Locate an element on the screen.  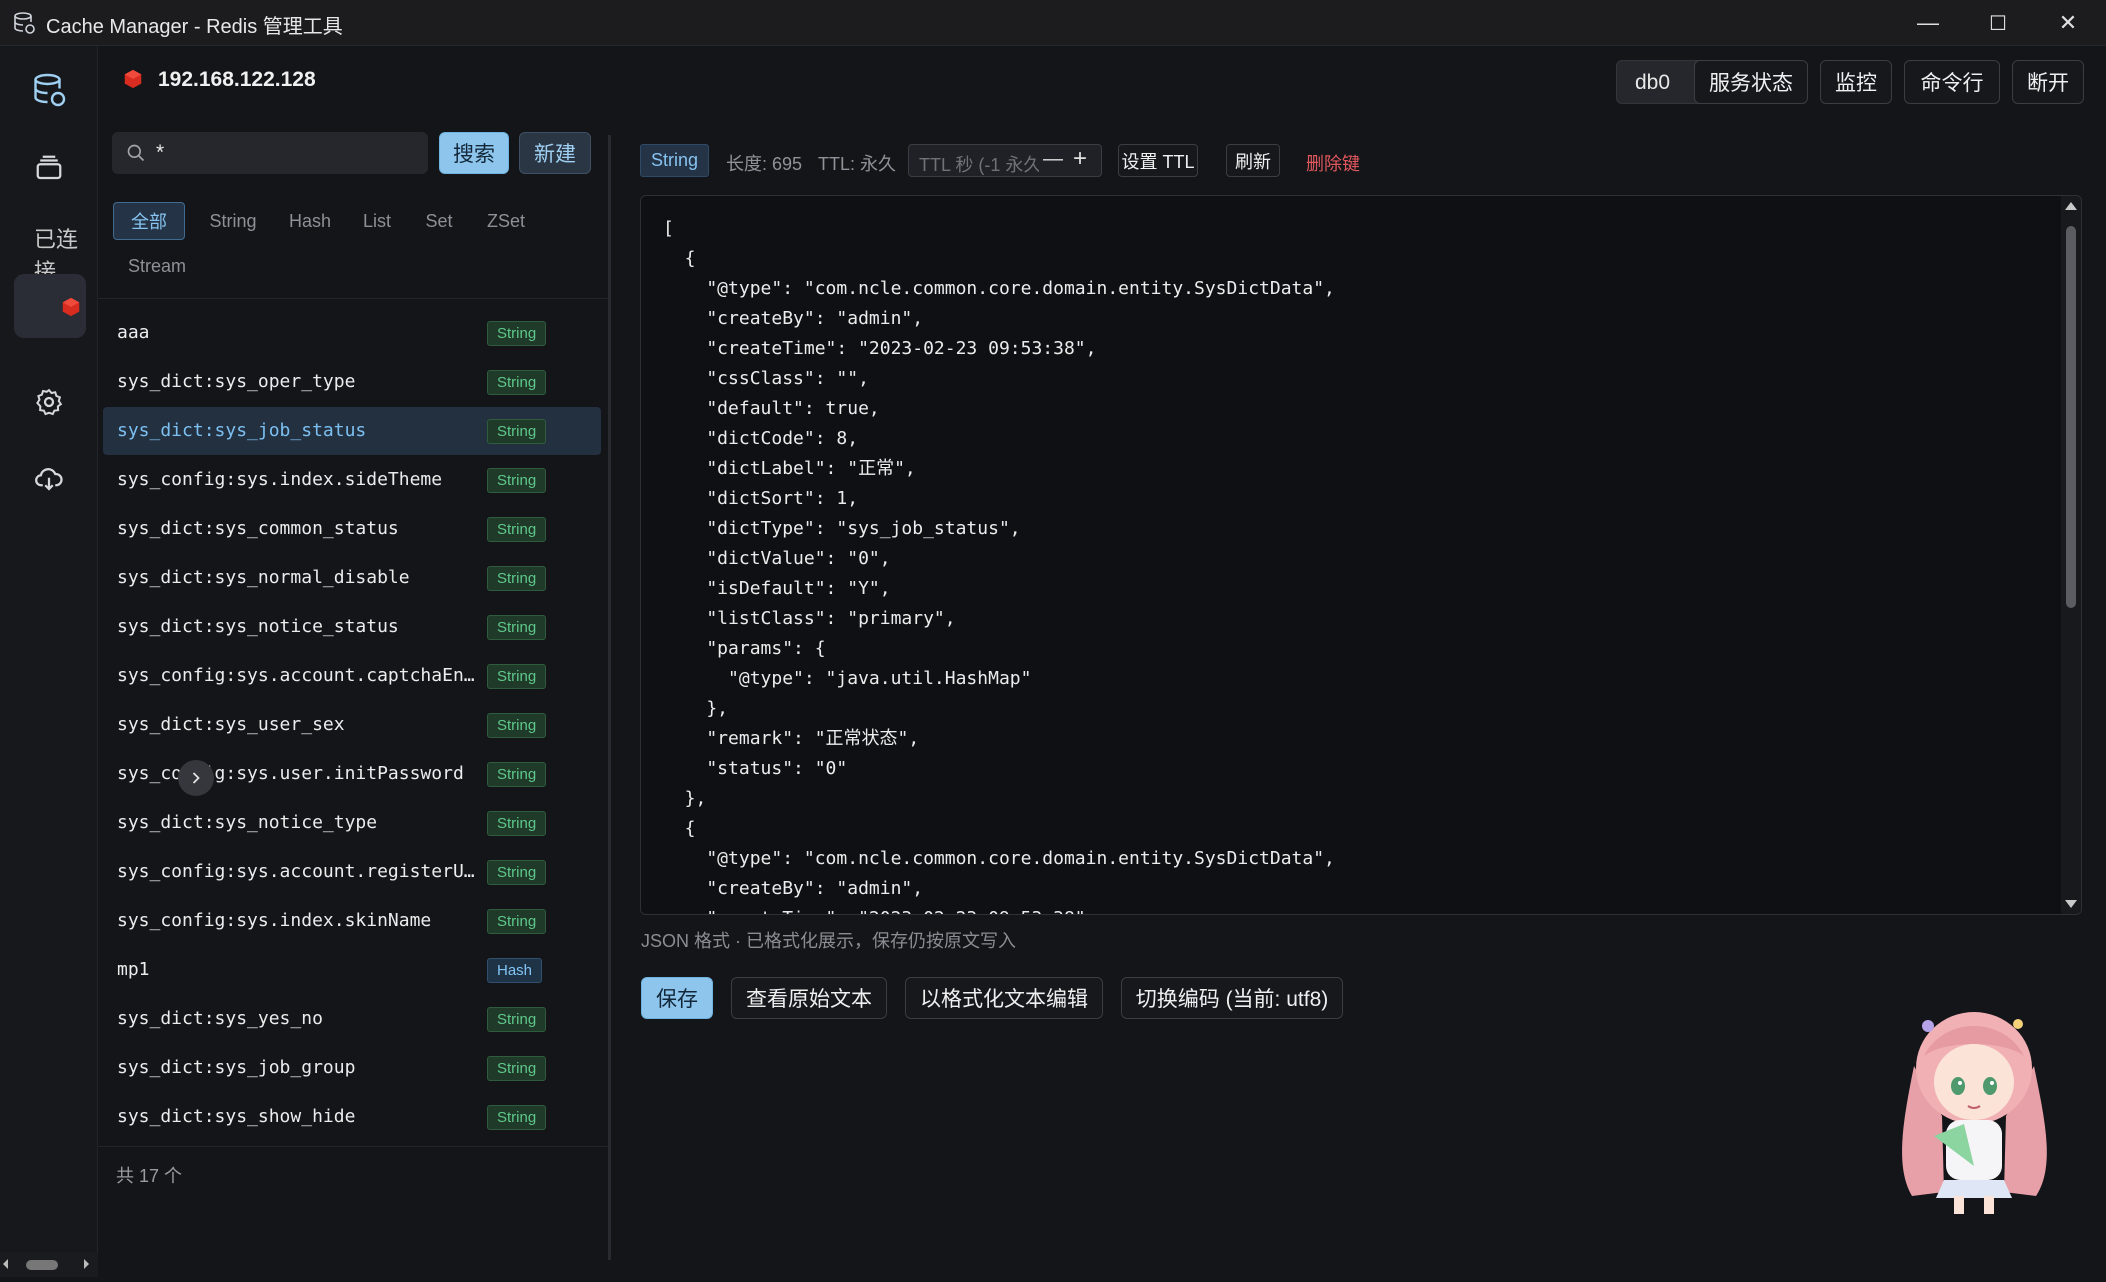
filter-tab-zset: ZSet is located at coordinates (506, 221).